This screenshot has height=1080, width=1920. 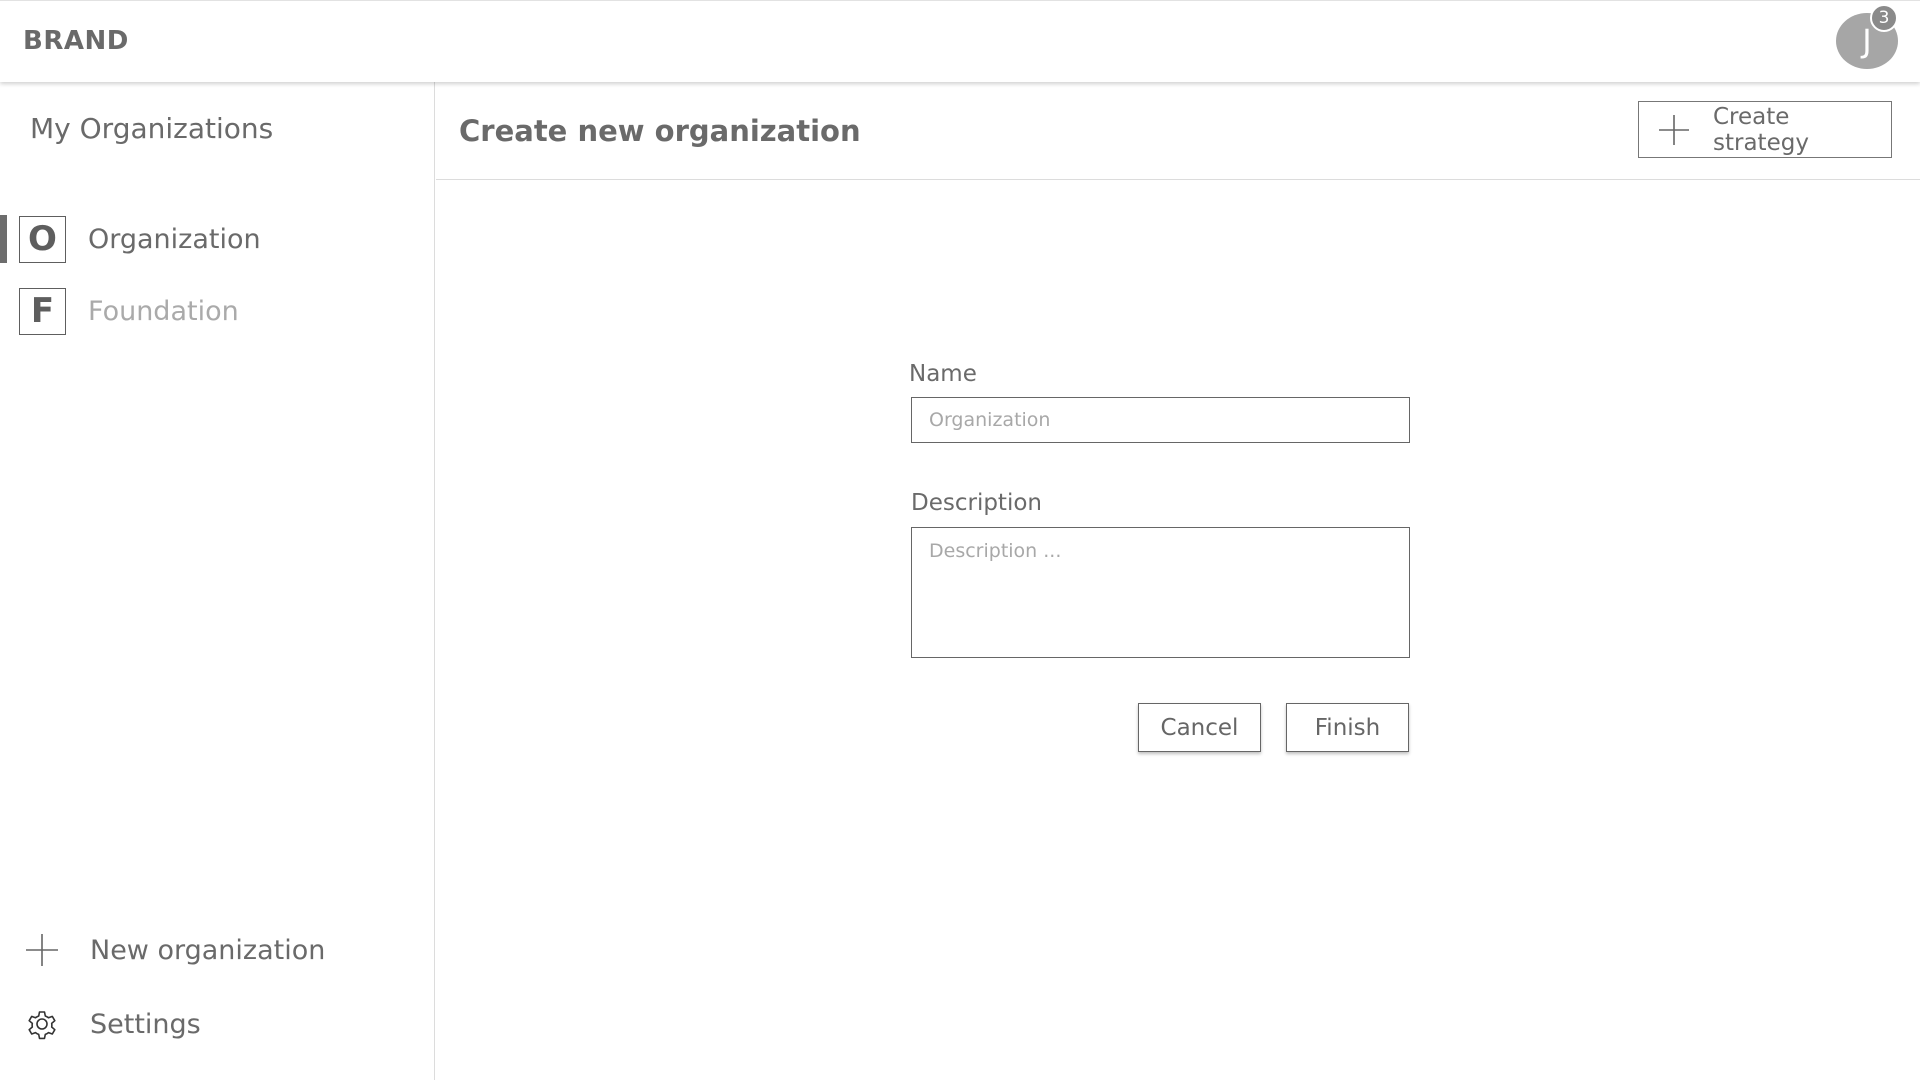 What do you see at coordinates (76, 41) in the screenshot?
I see `brand-logo: BRAND` at bounding box center [76, 41].